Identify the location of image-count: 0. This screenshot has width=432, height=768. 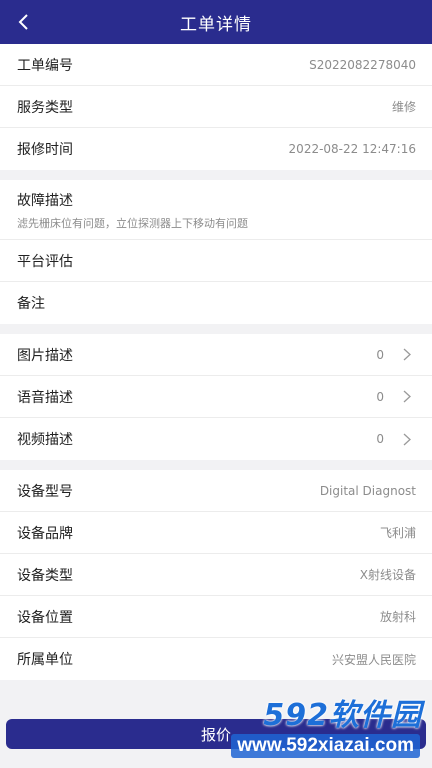
(380, 354).